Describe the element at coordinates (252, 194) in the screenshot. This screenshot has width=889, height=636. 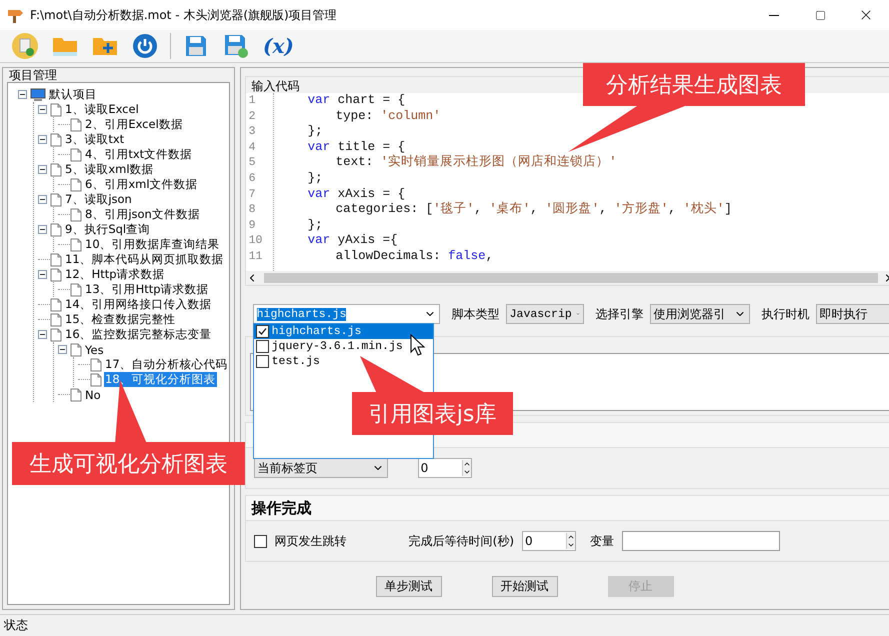
I see `line-number: 7` at that location.